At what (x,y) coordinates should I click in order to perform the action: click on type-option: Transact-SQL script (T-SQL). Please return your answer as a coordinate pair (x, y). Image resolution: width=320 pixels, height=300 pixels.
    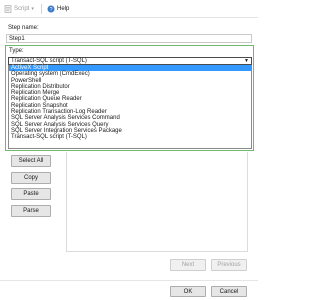
    Looking at the image, I should click on (130, 137).